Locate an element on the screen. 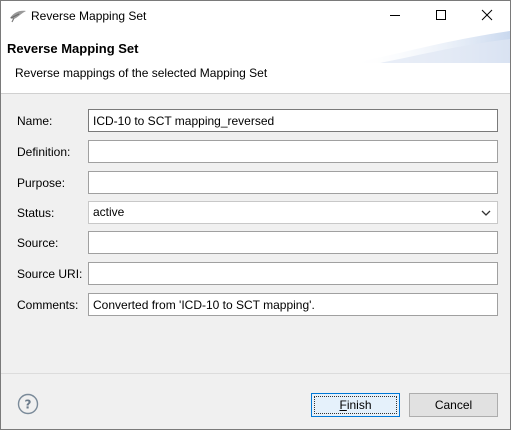 The width and height of the screenshot is (511, 430). close-button is located at coordinates (487, 16).